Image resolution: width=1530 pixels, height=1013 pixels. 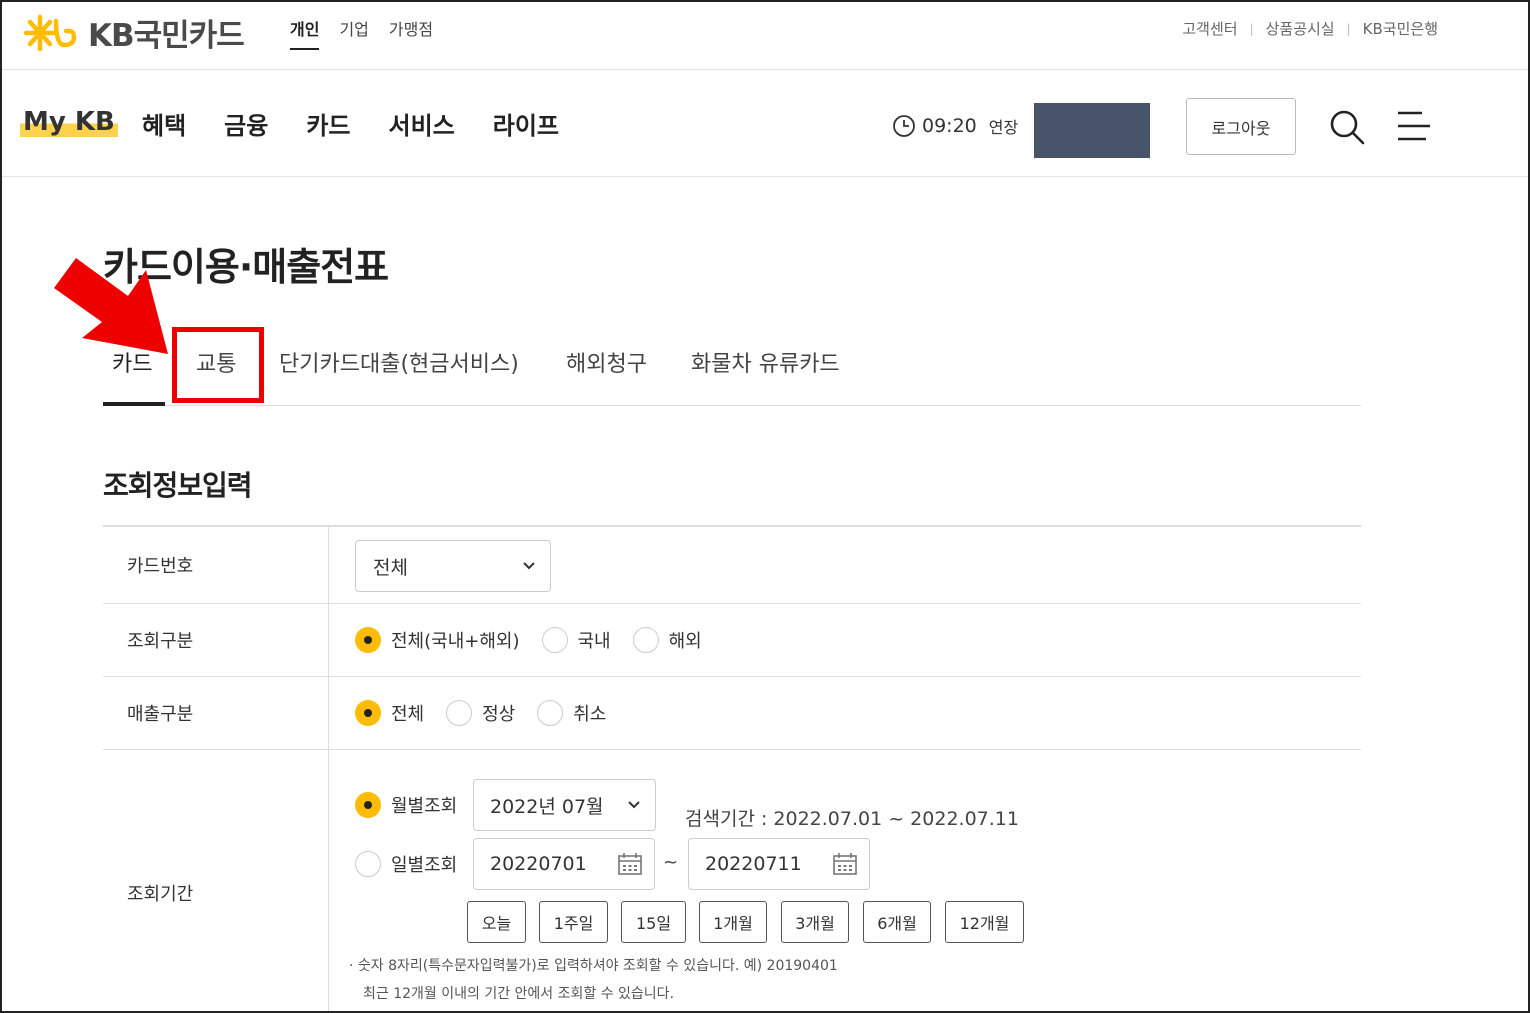 What do you see at coordinates (305, 33) in the screenshot?
I see `segment-personal: 개인` at bounding box center [305, 33].